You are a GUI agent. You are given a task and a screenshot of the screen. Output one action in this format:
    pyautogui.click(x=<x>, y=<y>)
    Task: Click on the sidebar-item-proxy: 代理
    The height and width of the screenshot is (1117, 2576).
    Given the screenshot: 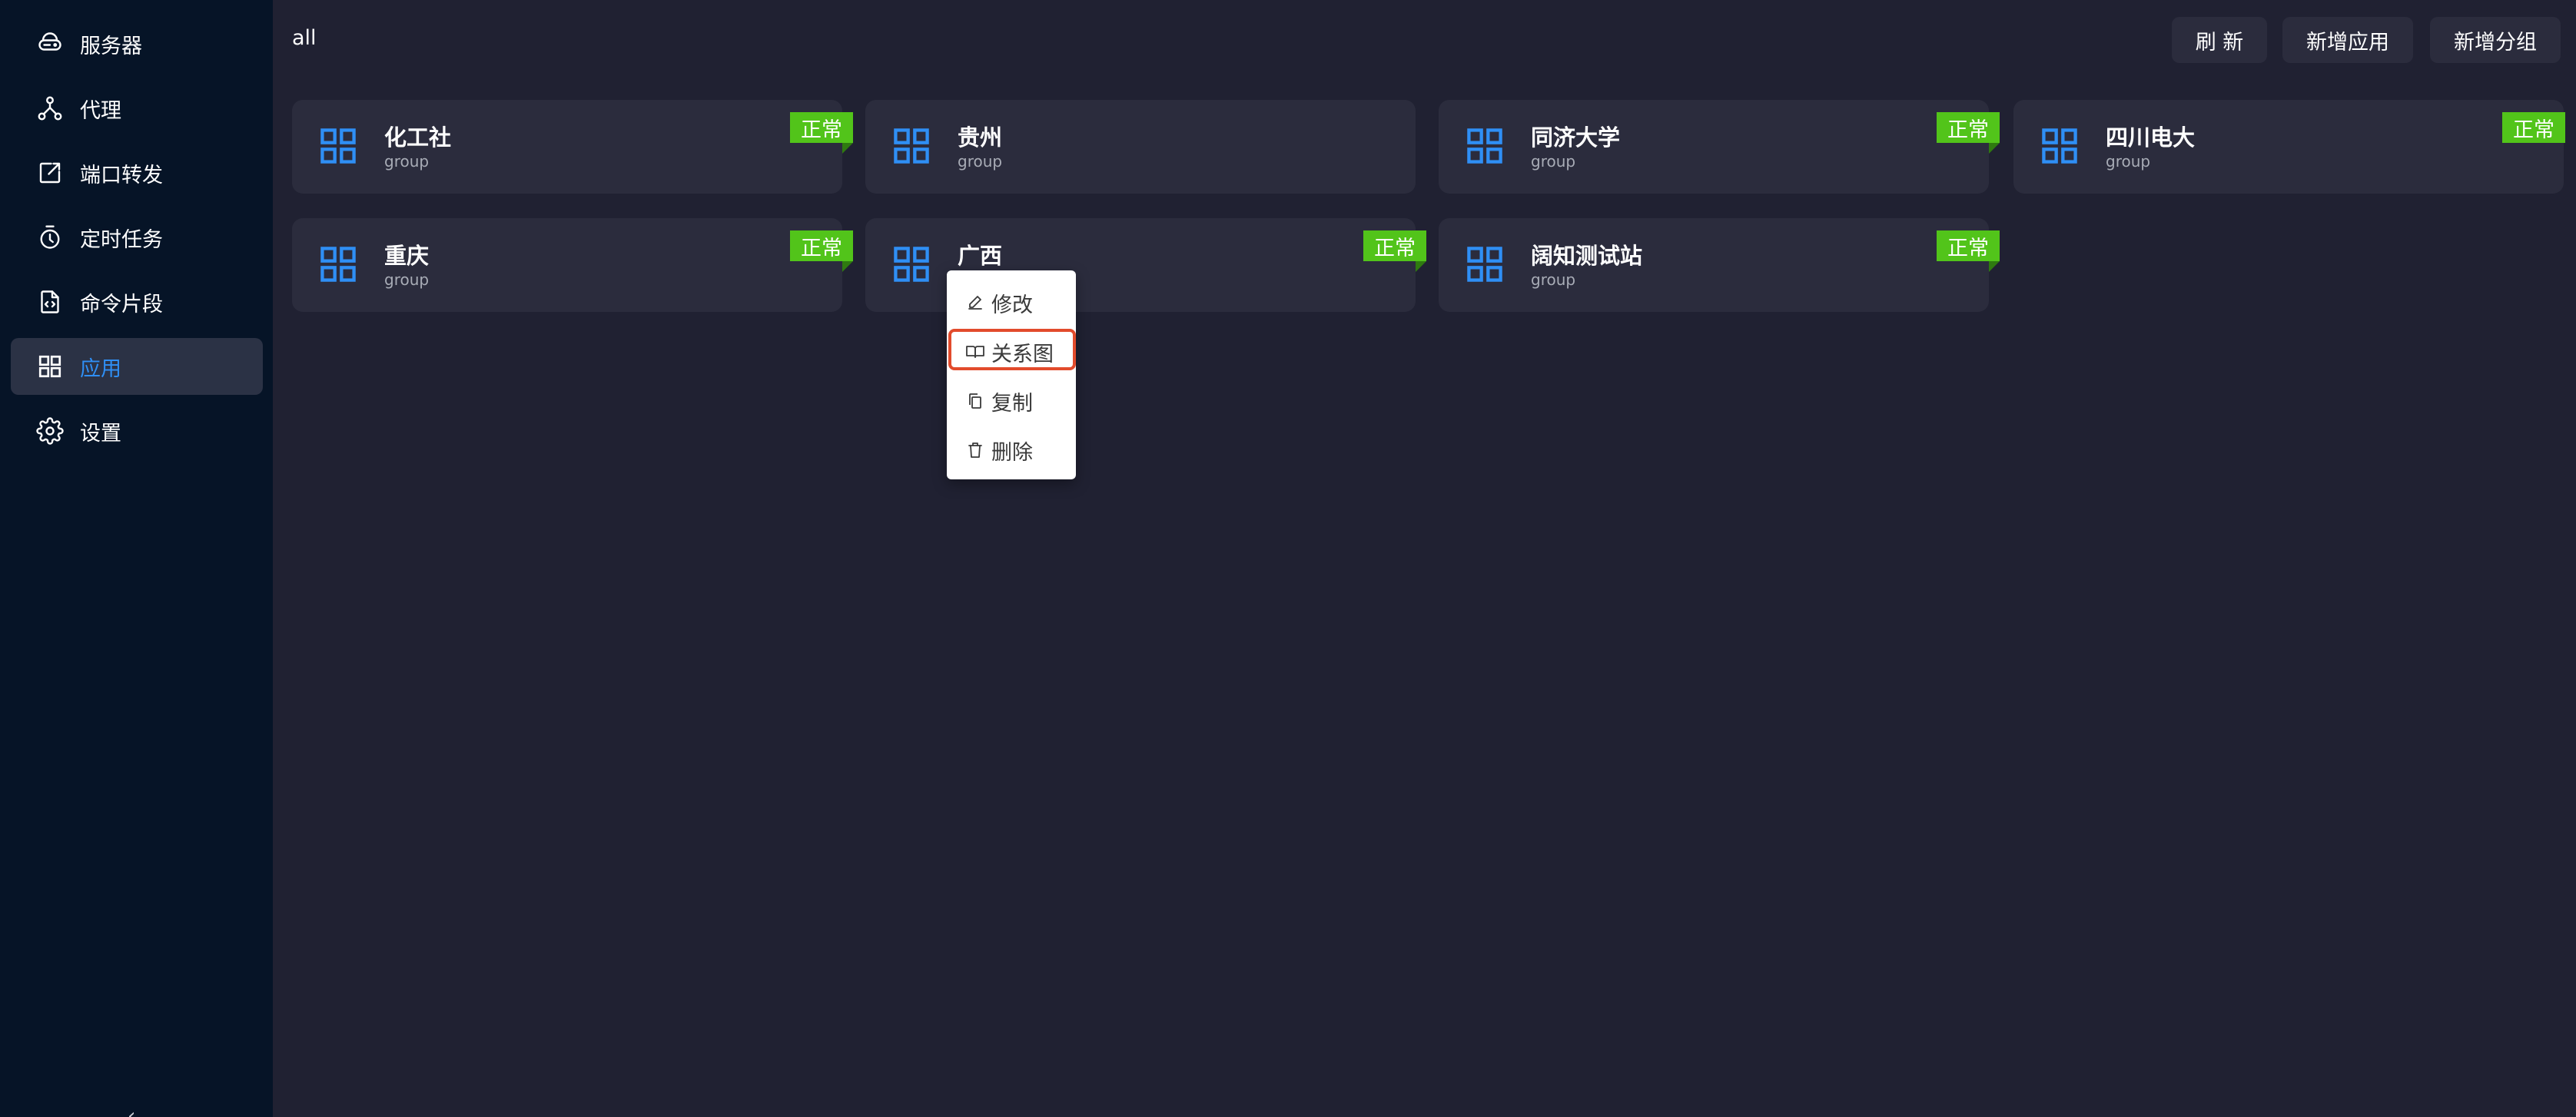 What is the action you would take?
    pyautogui.click(x=137, y=108)
    